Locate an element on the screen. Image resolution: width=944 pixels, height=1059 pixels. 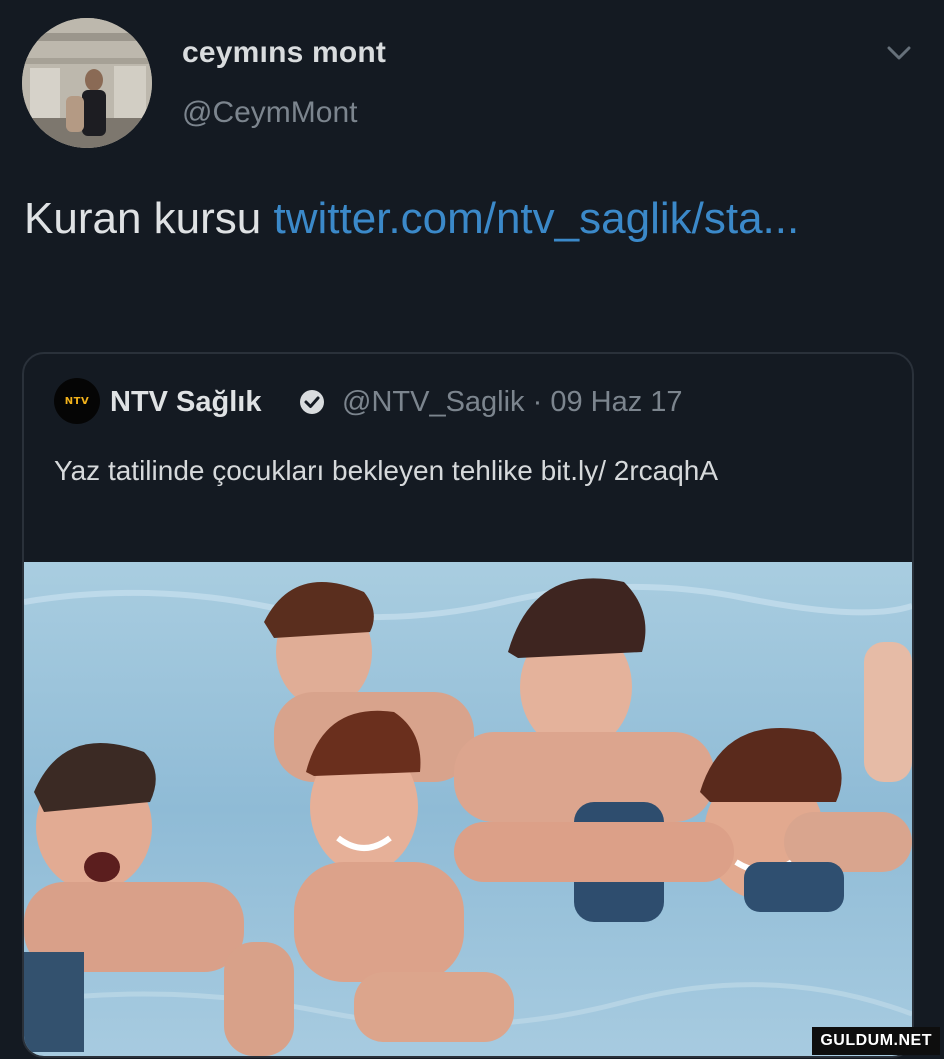
ntv-logo-avatar: NTV is located at coordinates (77, 401).